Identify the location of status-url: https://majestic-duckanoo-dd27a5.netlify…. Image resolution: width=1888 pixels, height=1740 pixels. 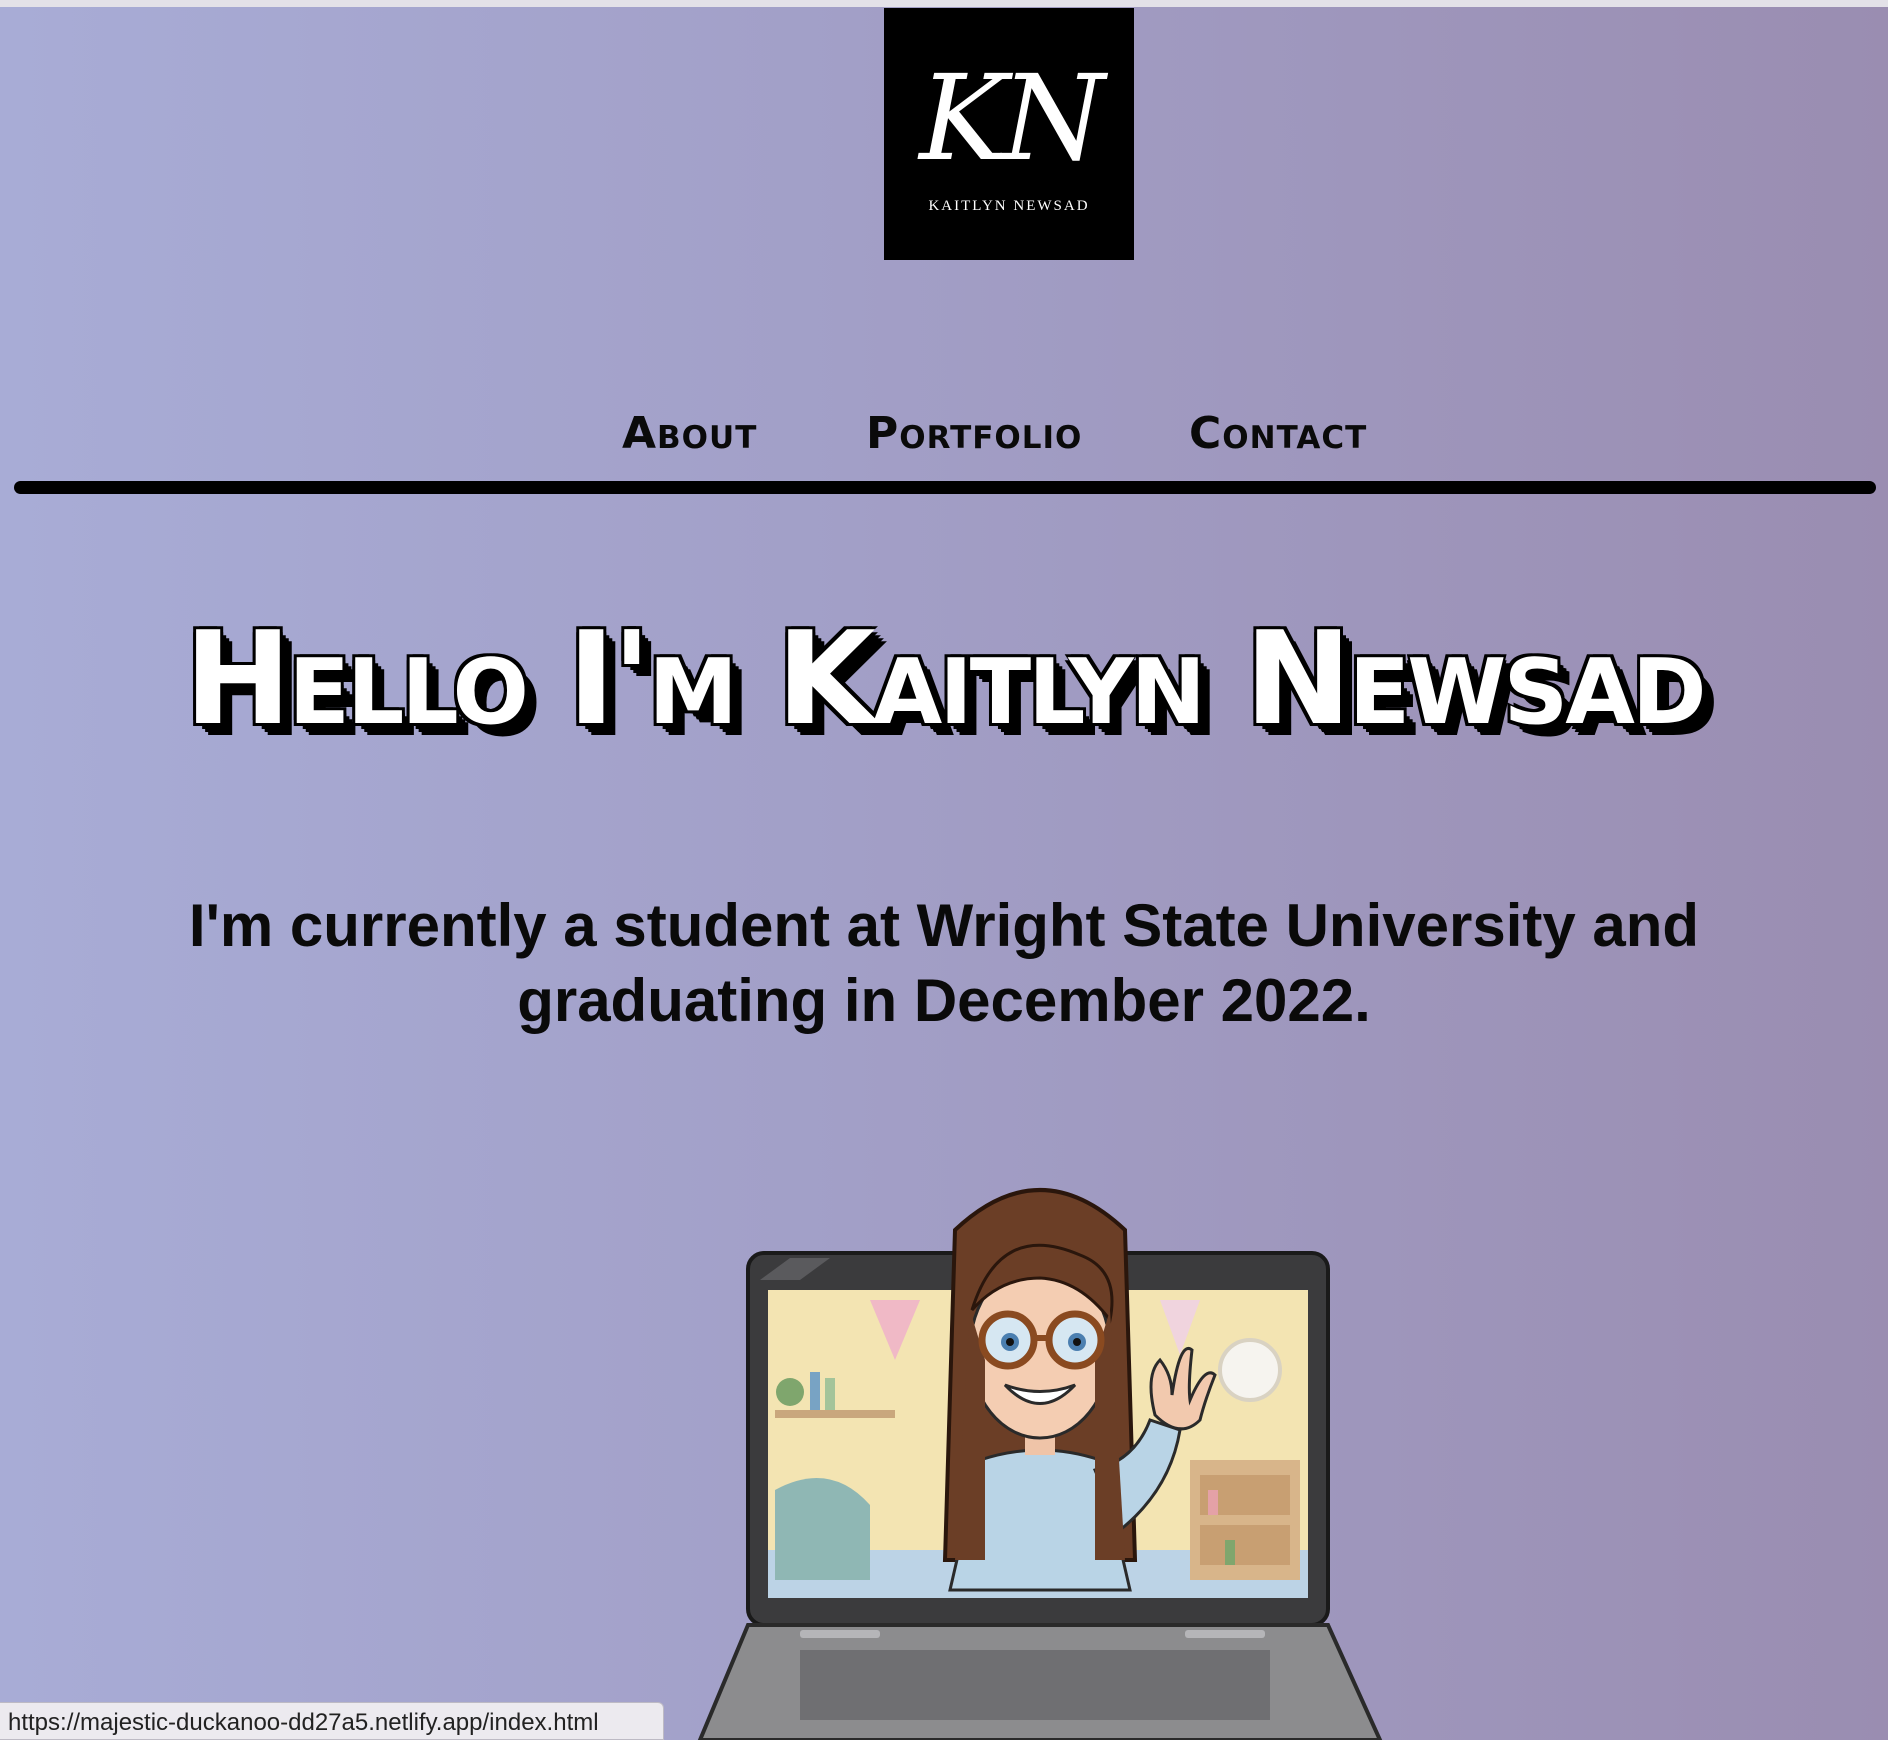
(303, 1722).